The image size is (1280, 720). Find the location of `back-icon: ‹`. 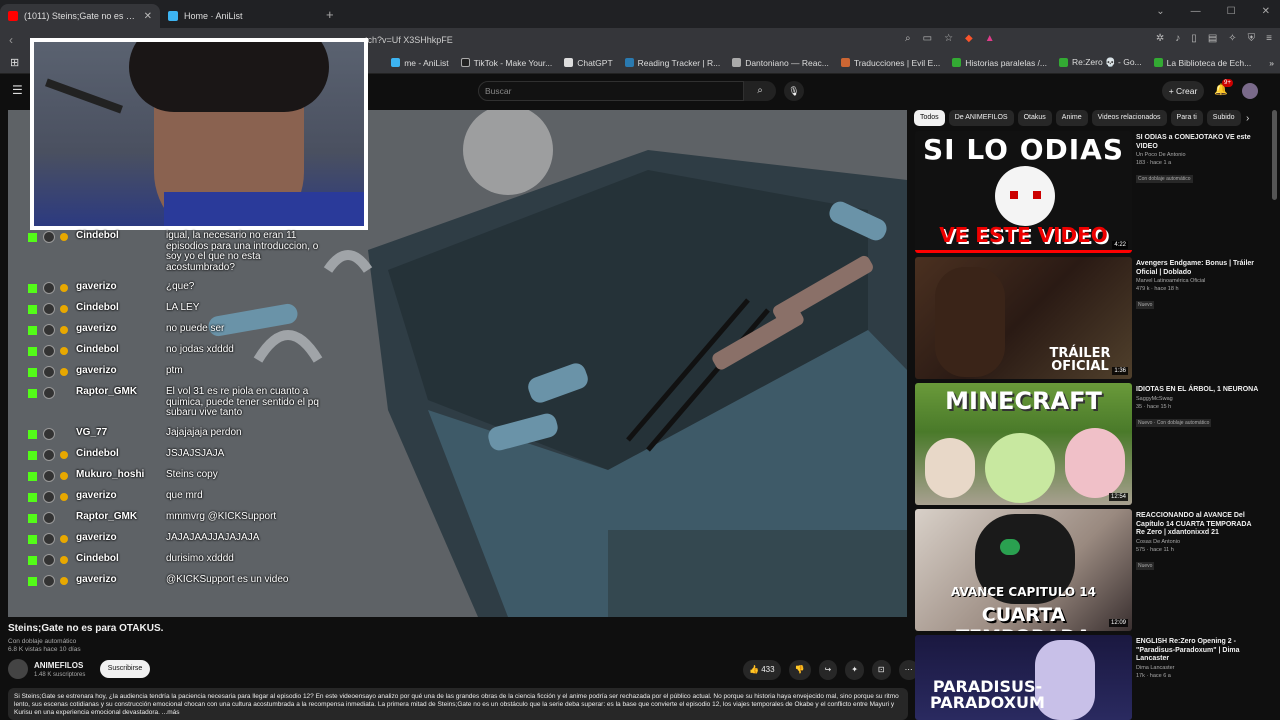

back-icon: ‹ is located at coordinates (11, 40).